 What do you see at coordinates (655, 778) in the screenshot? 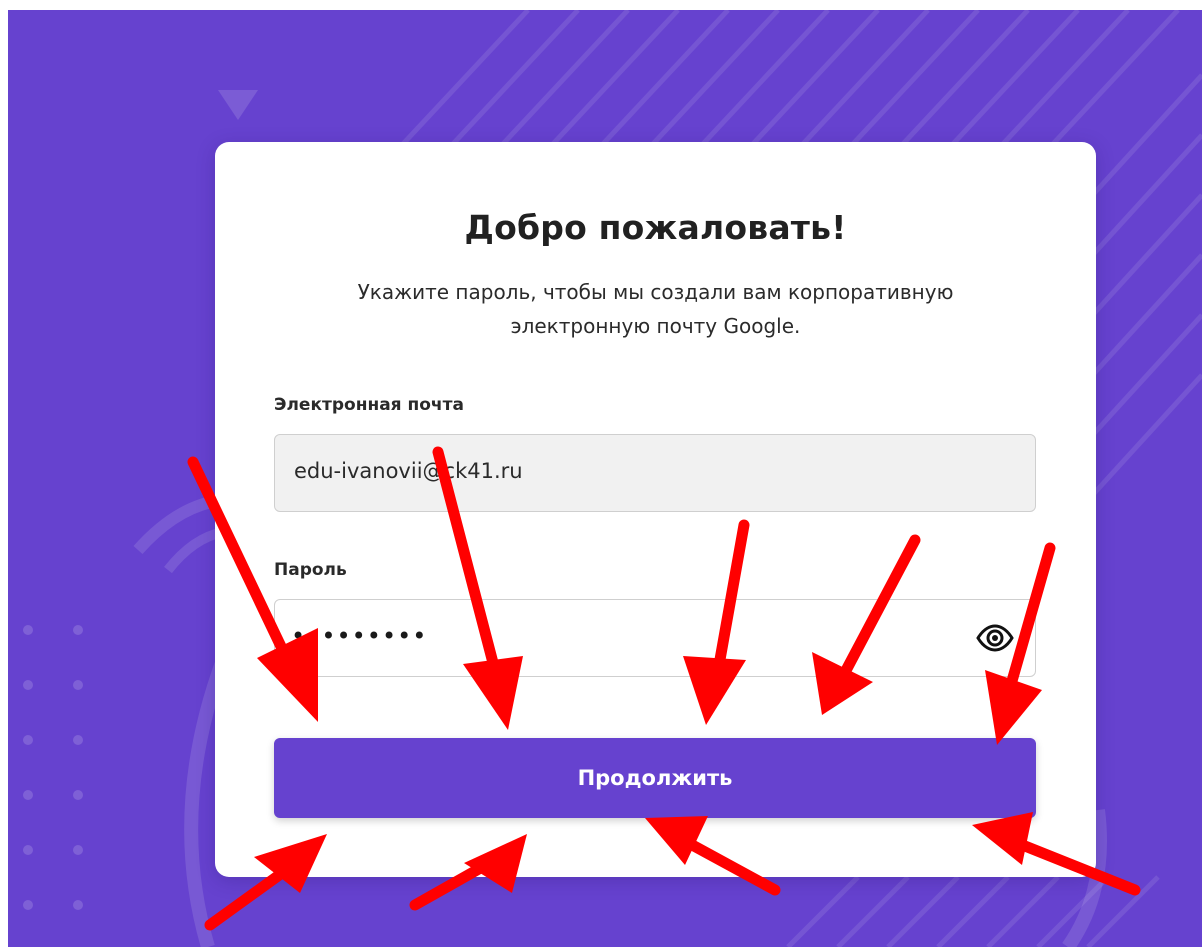
I see `continue-button: Продолжить` at bounding box center [655, 778].